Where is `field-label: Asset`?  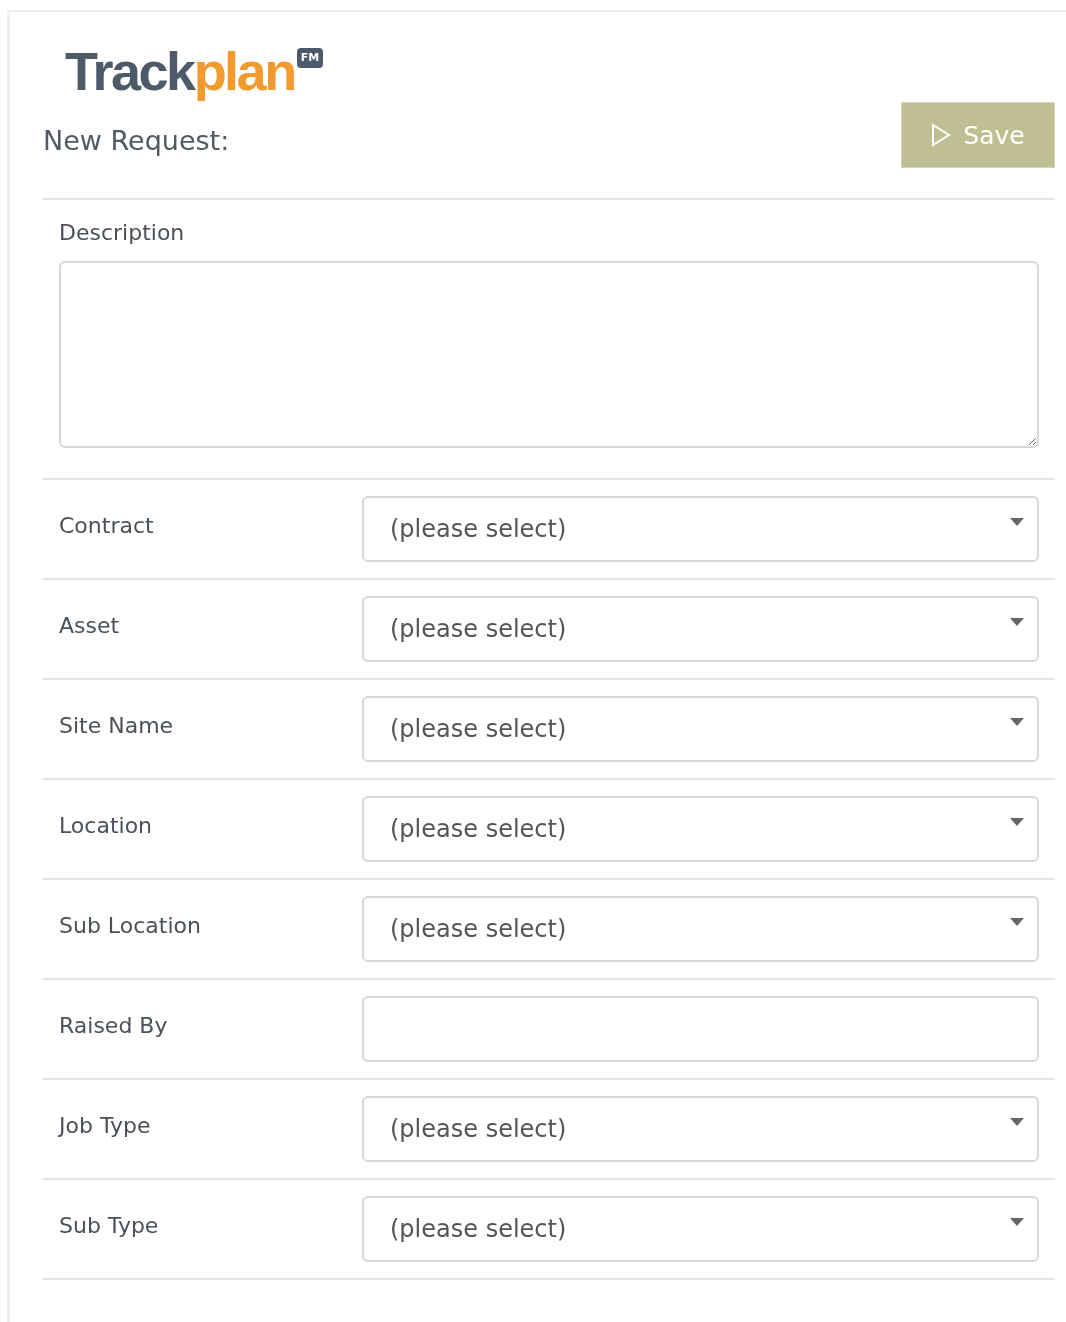 field-label: Asset is located at coordinates (90, 625).